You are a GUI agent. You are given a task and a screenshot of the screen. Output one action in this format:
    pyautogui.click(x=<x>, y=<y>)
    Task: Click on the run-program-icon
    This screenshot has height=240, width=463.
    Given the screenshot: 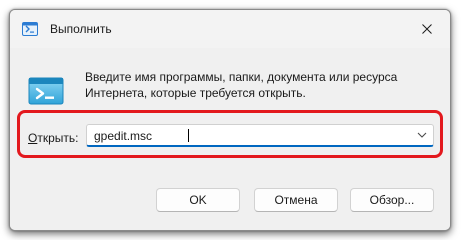 What is the action you would take?
    pyautogui.click(x=46, y=91)
    